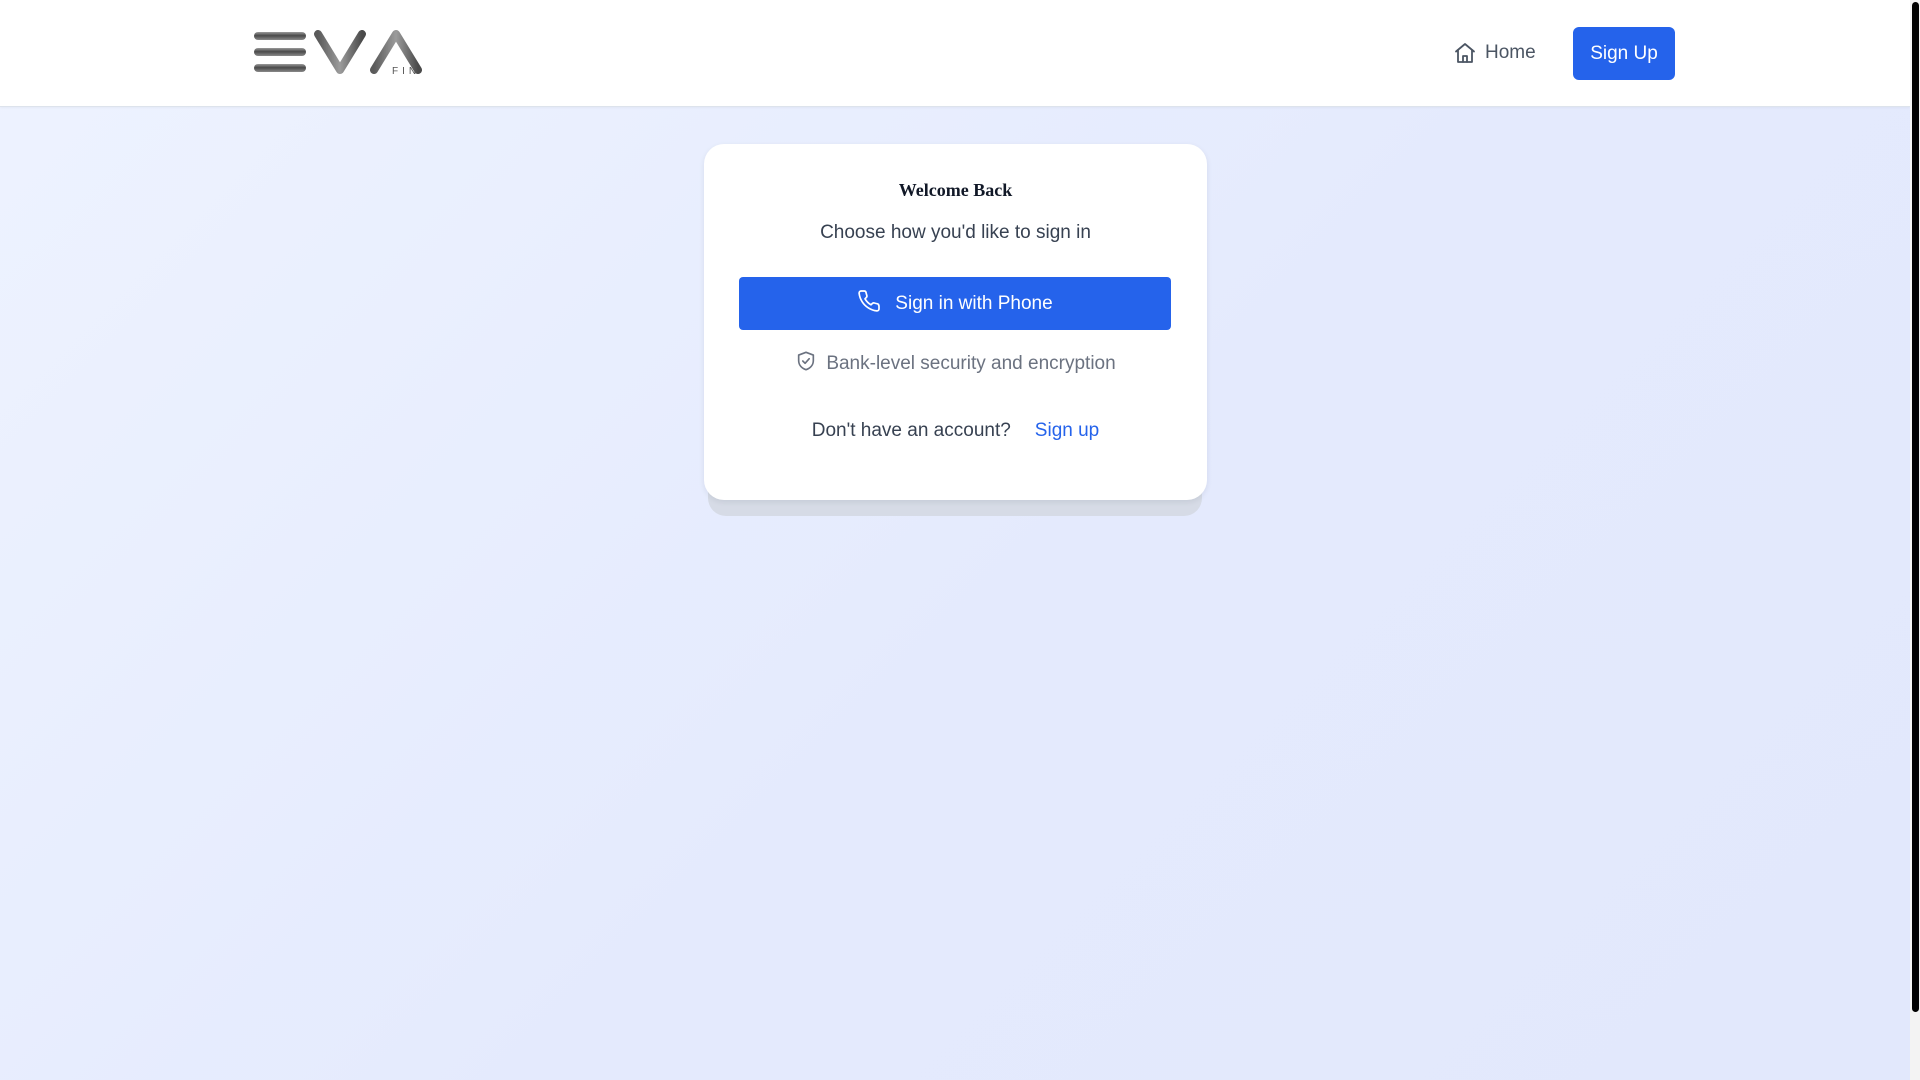  What do you see at coordinates (974, 303) in the screenshot?
I see `sign-in-with-phone-label: Sign in with Phone` at bounding box center [974, 303].